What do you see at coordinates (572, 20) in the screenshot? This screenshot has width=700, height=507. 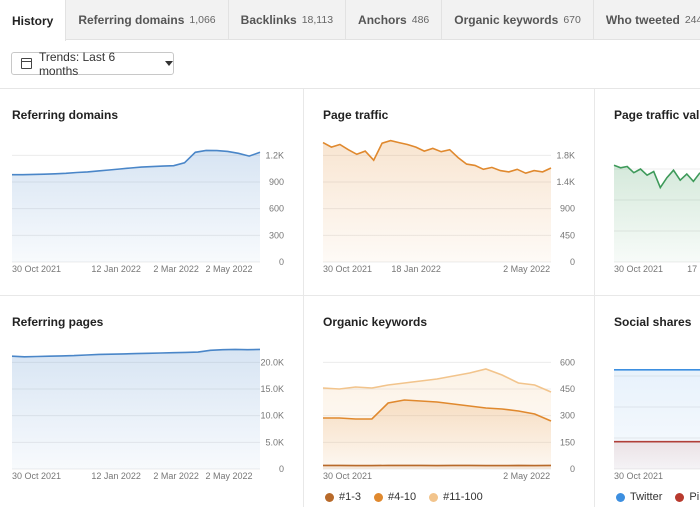 I see `tab-count: 670` at bounding box center [572, 20].